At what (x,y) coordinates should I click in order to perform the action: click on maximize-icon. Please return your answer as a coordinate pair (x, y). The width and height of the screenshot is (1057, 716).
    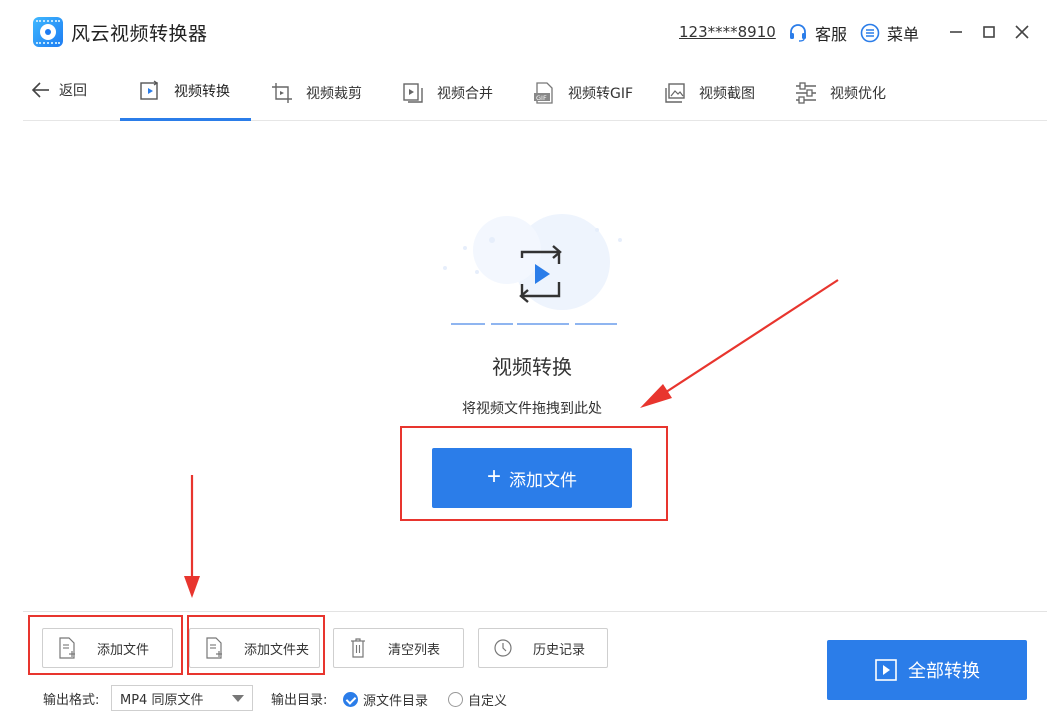
    Looking at the image, I should click on (989, 32).